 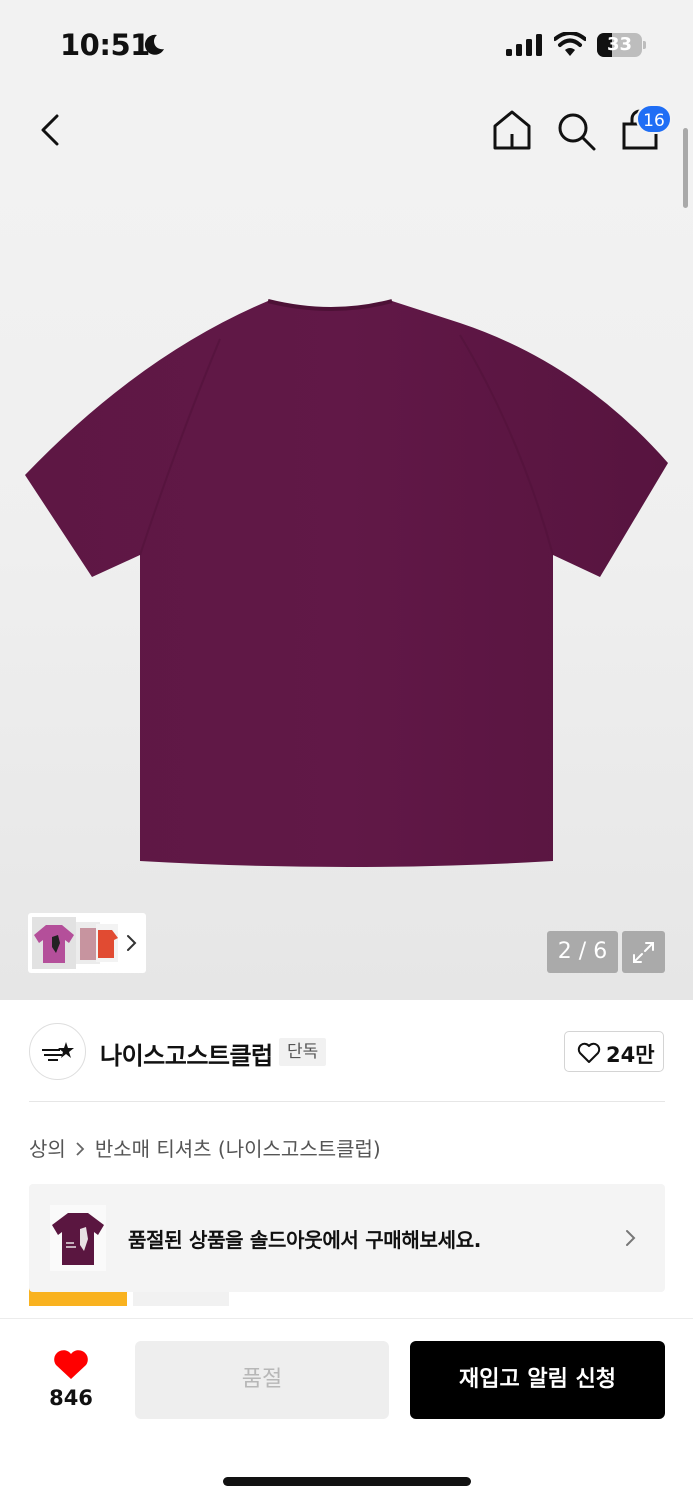 I want to click on restock-alert-button: 재입고 알림 신청, so click(x=537, y=1380).